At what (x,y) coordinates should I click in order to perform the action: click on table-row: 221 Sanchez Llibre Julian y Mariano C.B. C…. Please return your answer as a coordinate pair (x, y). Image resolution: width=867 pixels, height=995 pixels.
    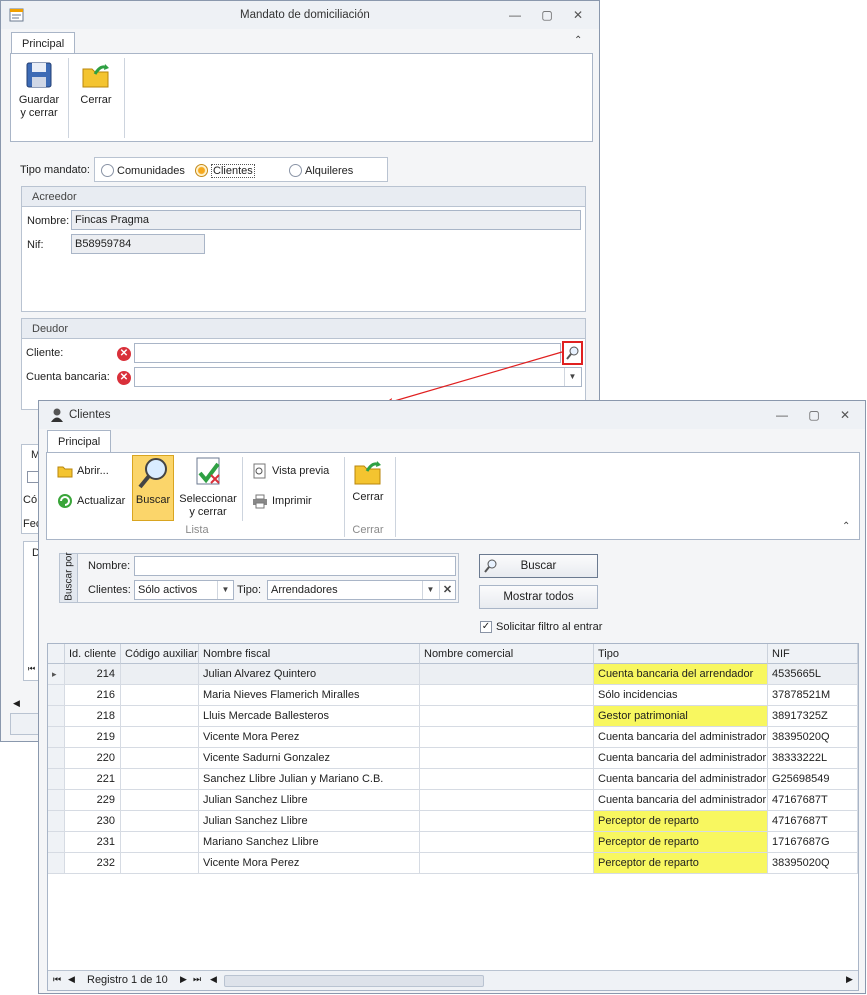
    Looking at the image, I should click on (453, 779).